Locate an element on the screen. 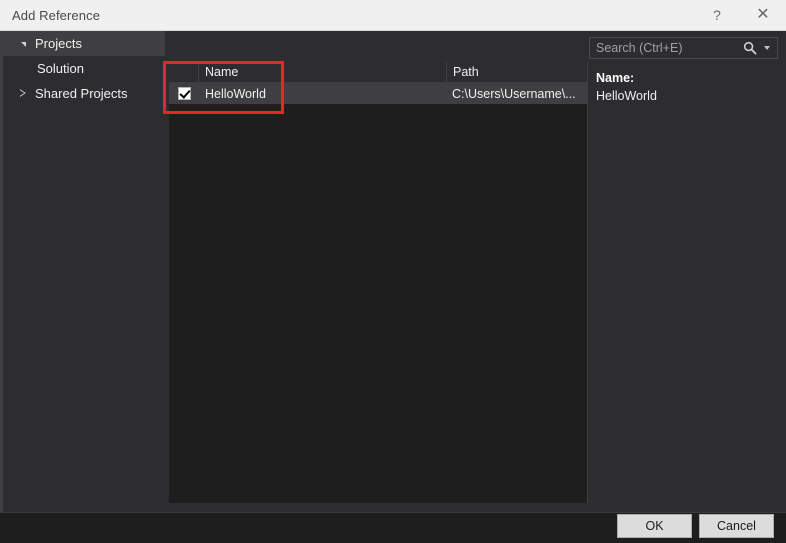 The image size is (786, 543). column-header-name: Name is located at coordinates (323, 72).